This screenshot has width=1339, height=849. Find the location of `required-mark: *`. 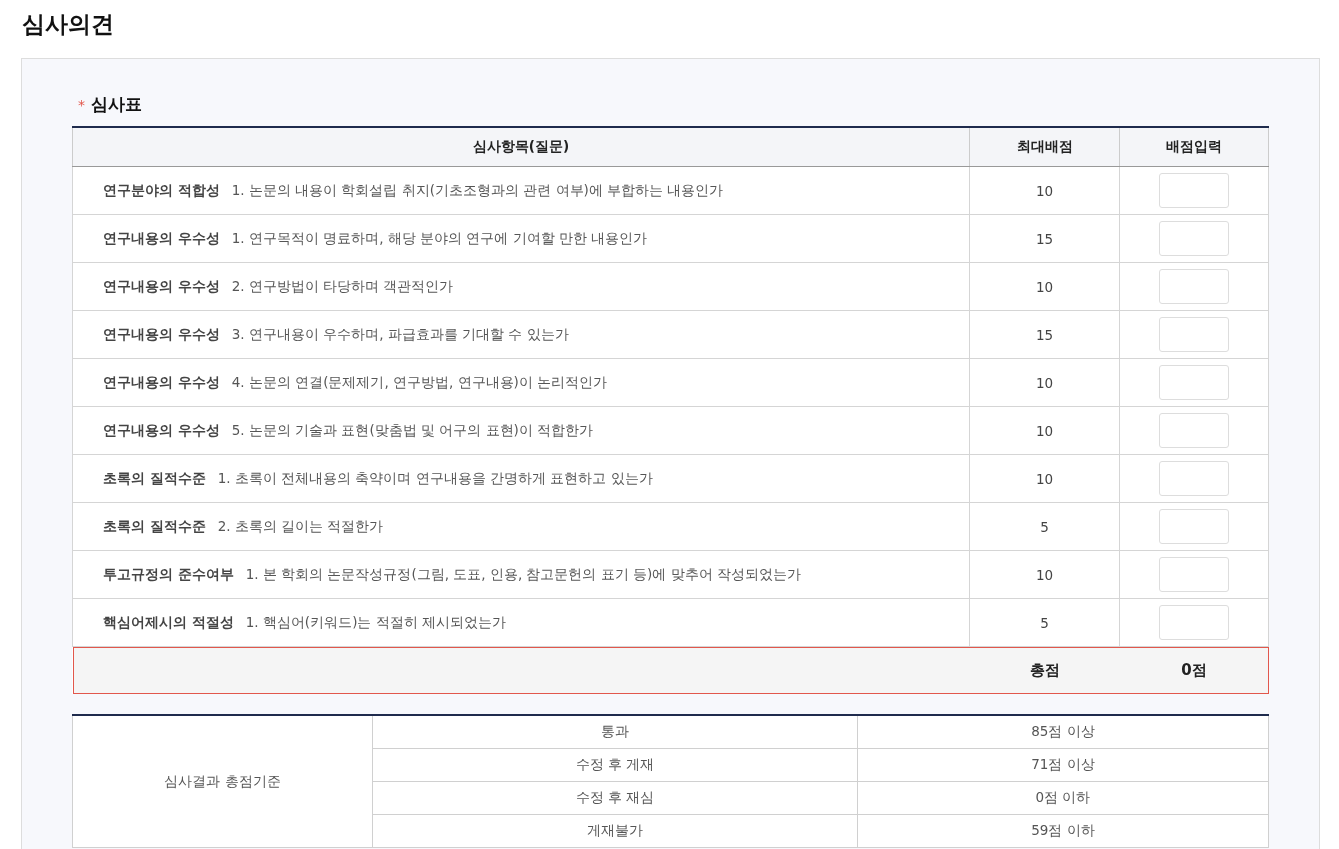

required-mark: * is located at coordinates (81, 104).